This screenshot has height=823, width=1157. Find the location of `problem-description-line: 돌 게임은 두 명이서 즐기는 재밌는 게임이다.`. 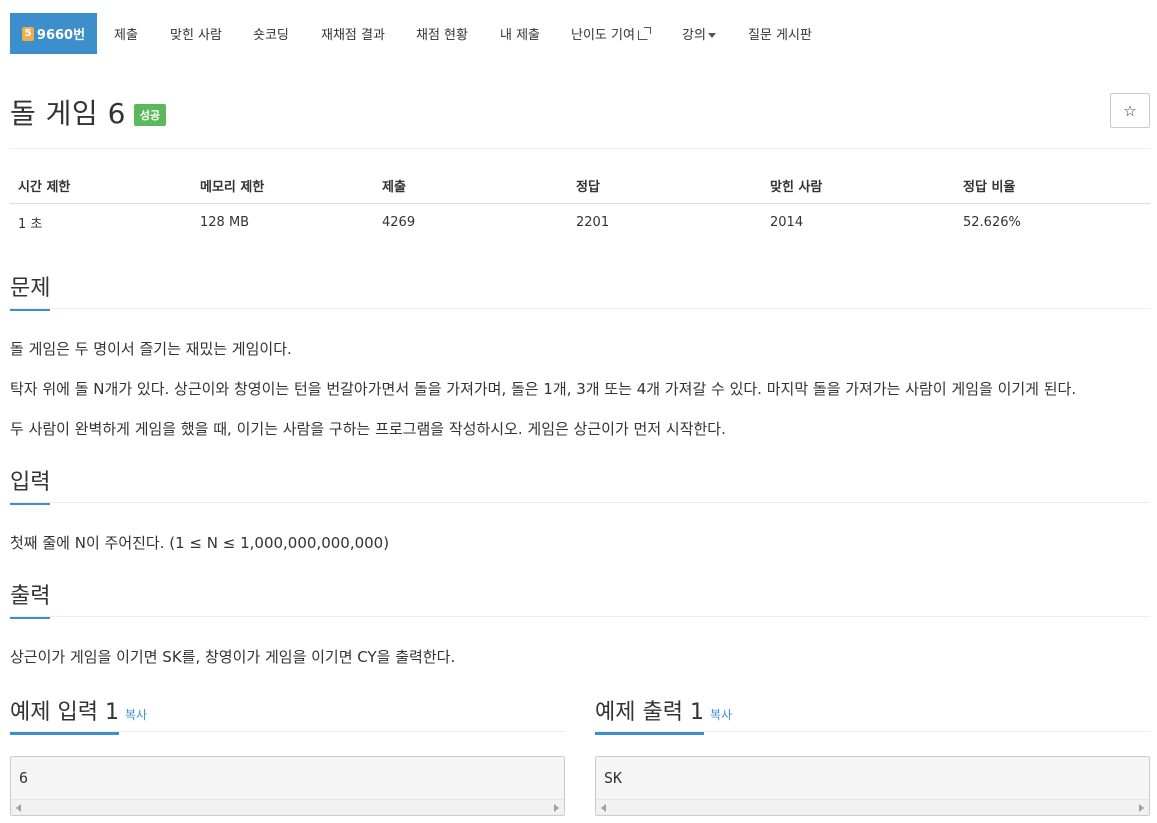

problem-description-line: 돌 게임은 두 명이서 즐기는 재밌는 게임이다. is located at coordinates (151, 349).